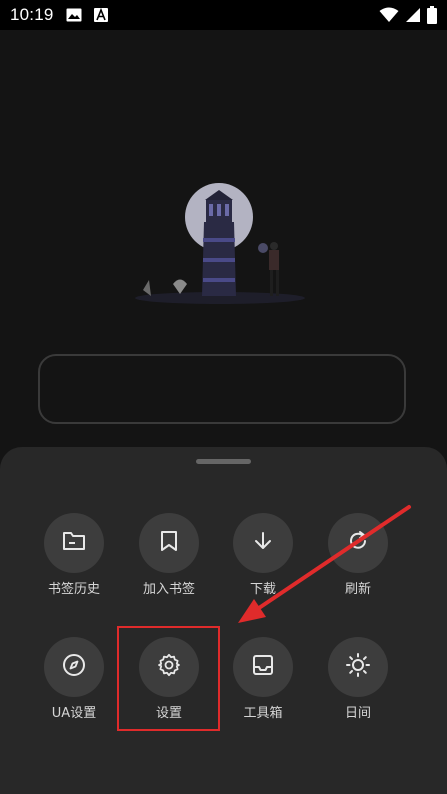 This screenshot has width=447, height=794. I want to click on battery-icon, so click(432, 17).